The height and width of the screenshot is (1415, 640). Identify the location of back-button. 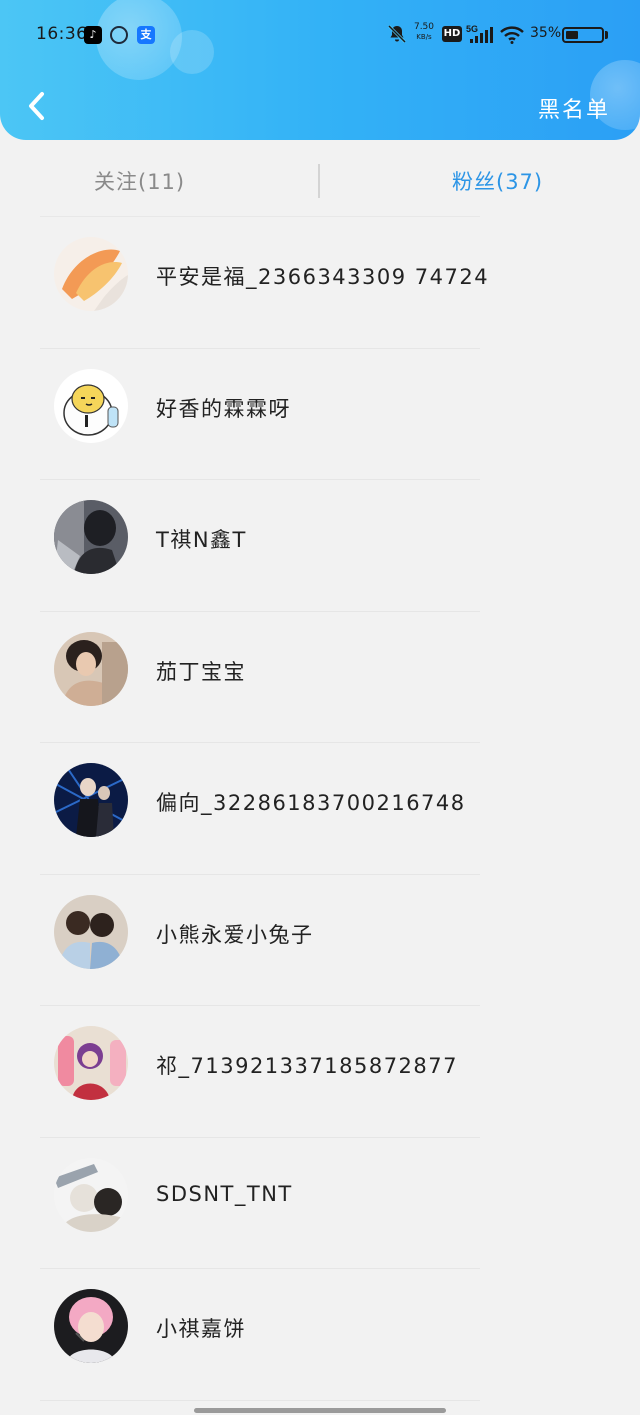
(40, 106).